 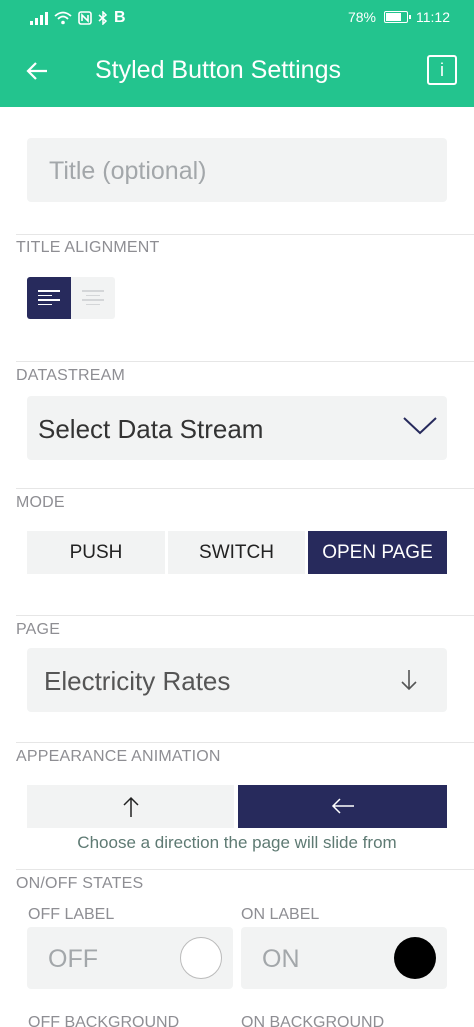 I want to click on off-color-swatch, so click(x=201, y=958).